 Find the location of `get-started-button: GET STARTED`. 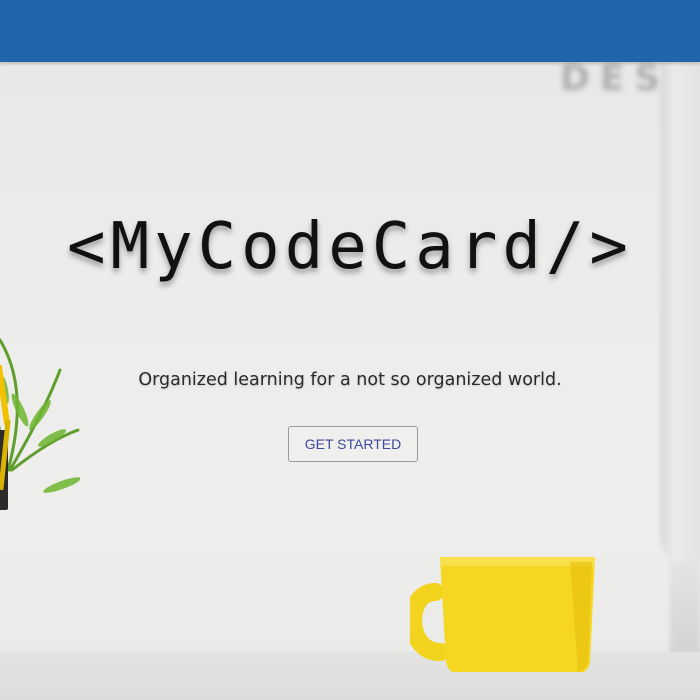

get-started-button: GET STARTED is located at coordinates (353, 444).